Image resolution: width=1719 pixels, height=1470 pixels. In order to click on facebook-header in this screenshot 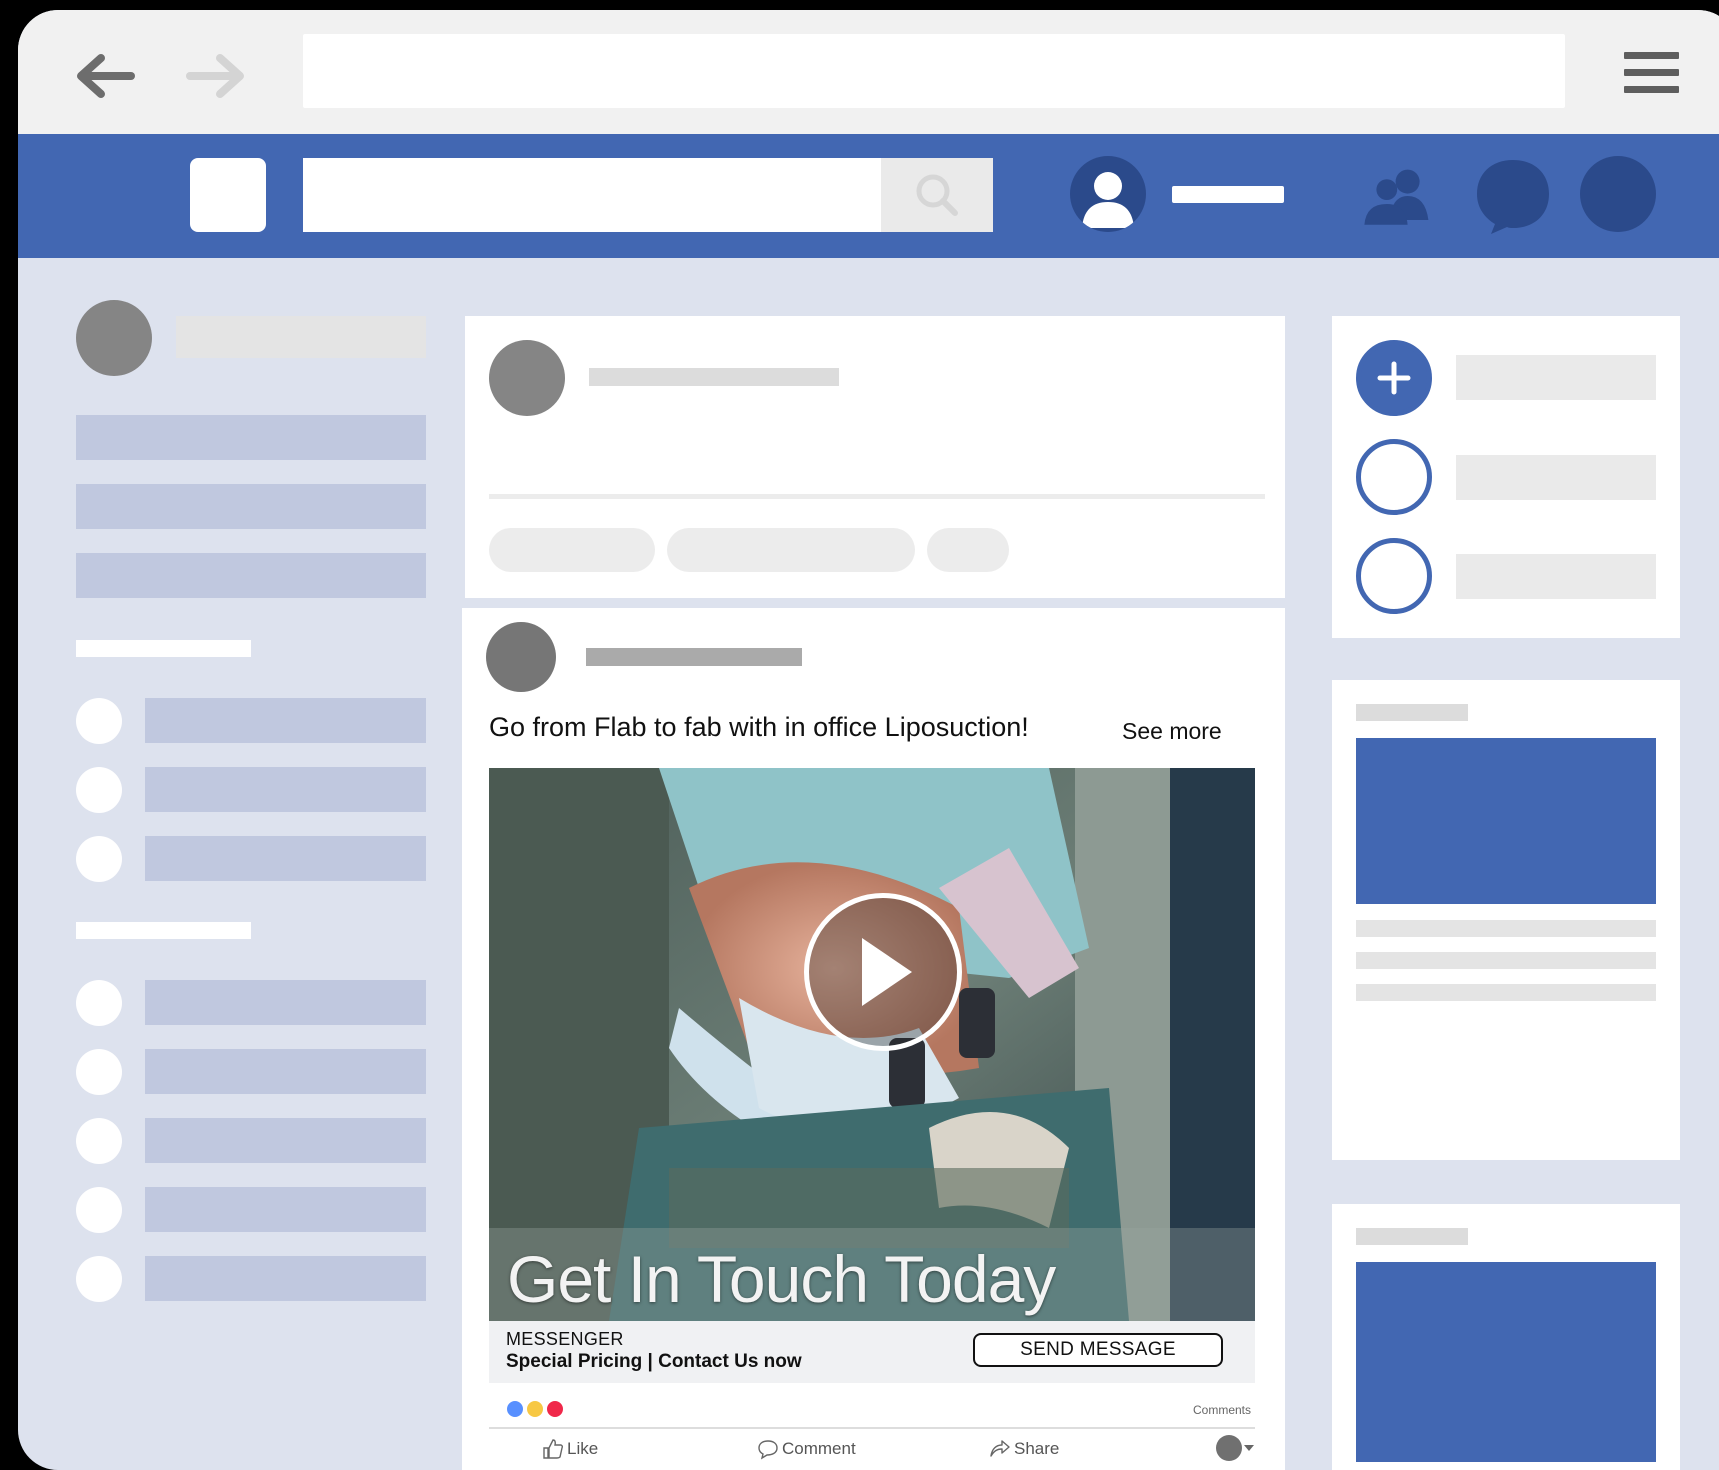, I will do `click(868, 196)`.